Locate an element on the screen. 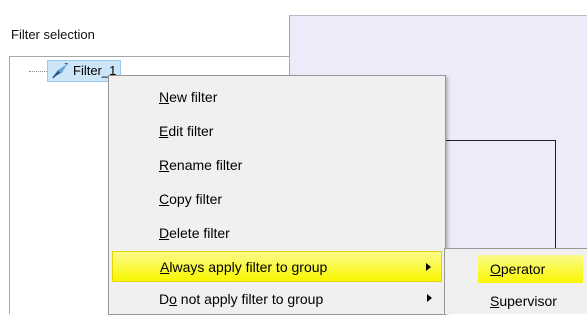  menu-item-label: Delete filter is located at coordinates (194, 232).